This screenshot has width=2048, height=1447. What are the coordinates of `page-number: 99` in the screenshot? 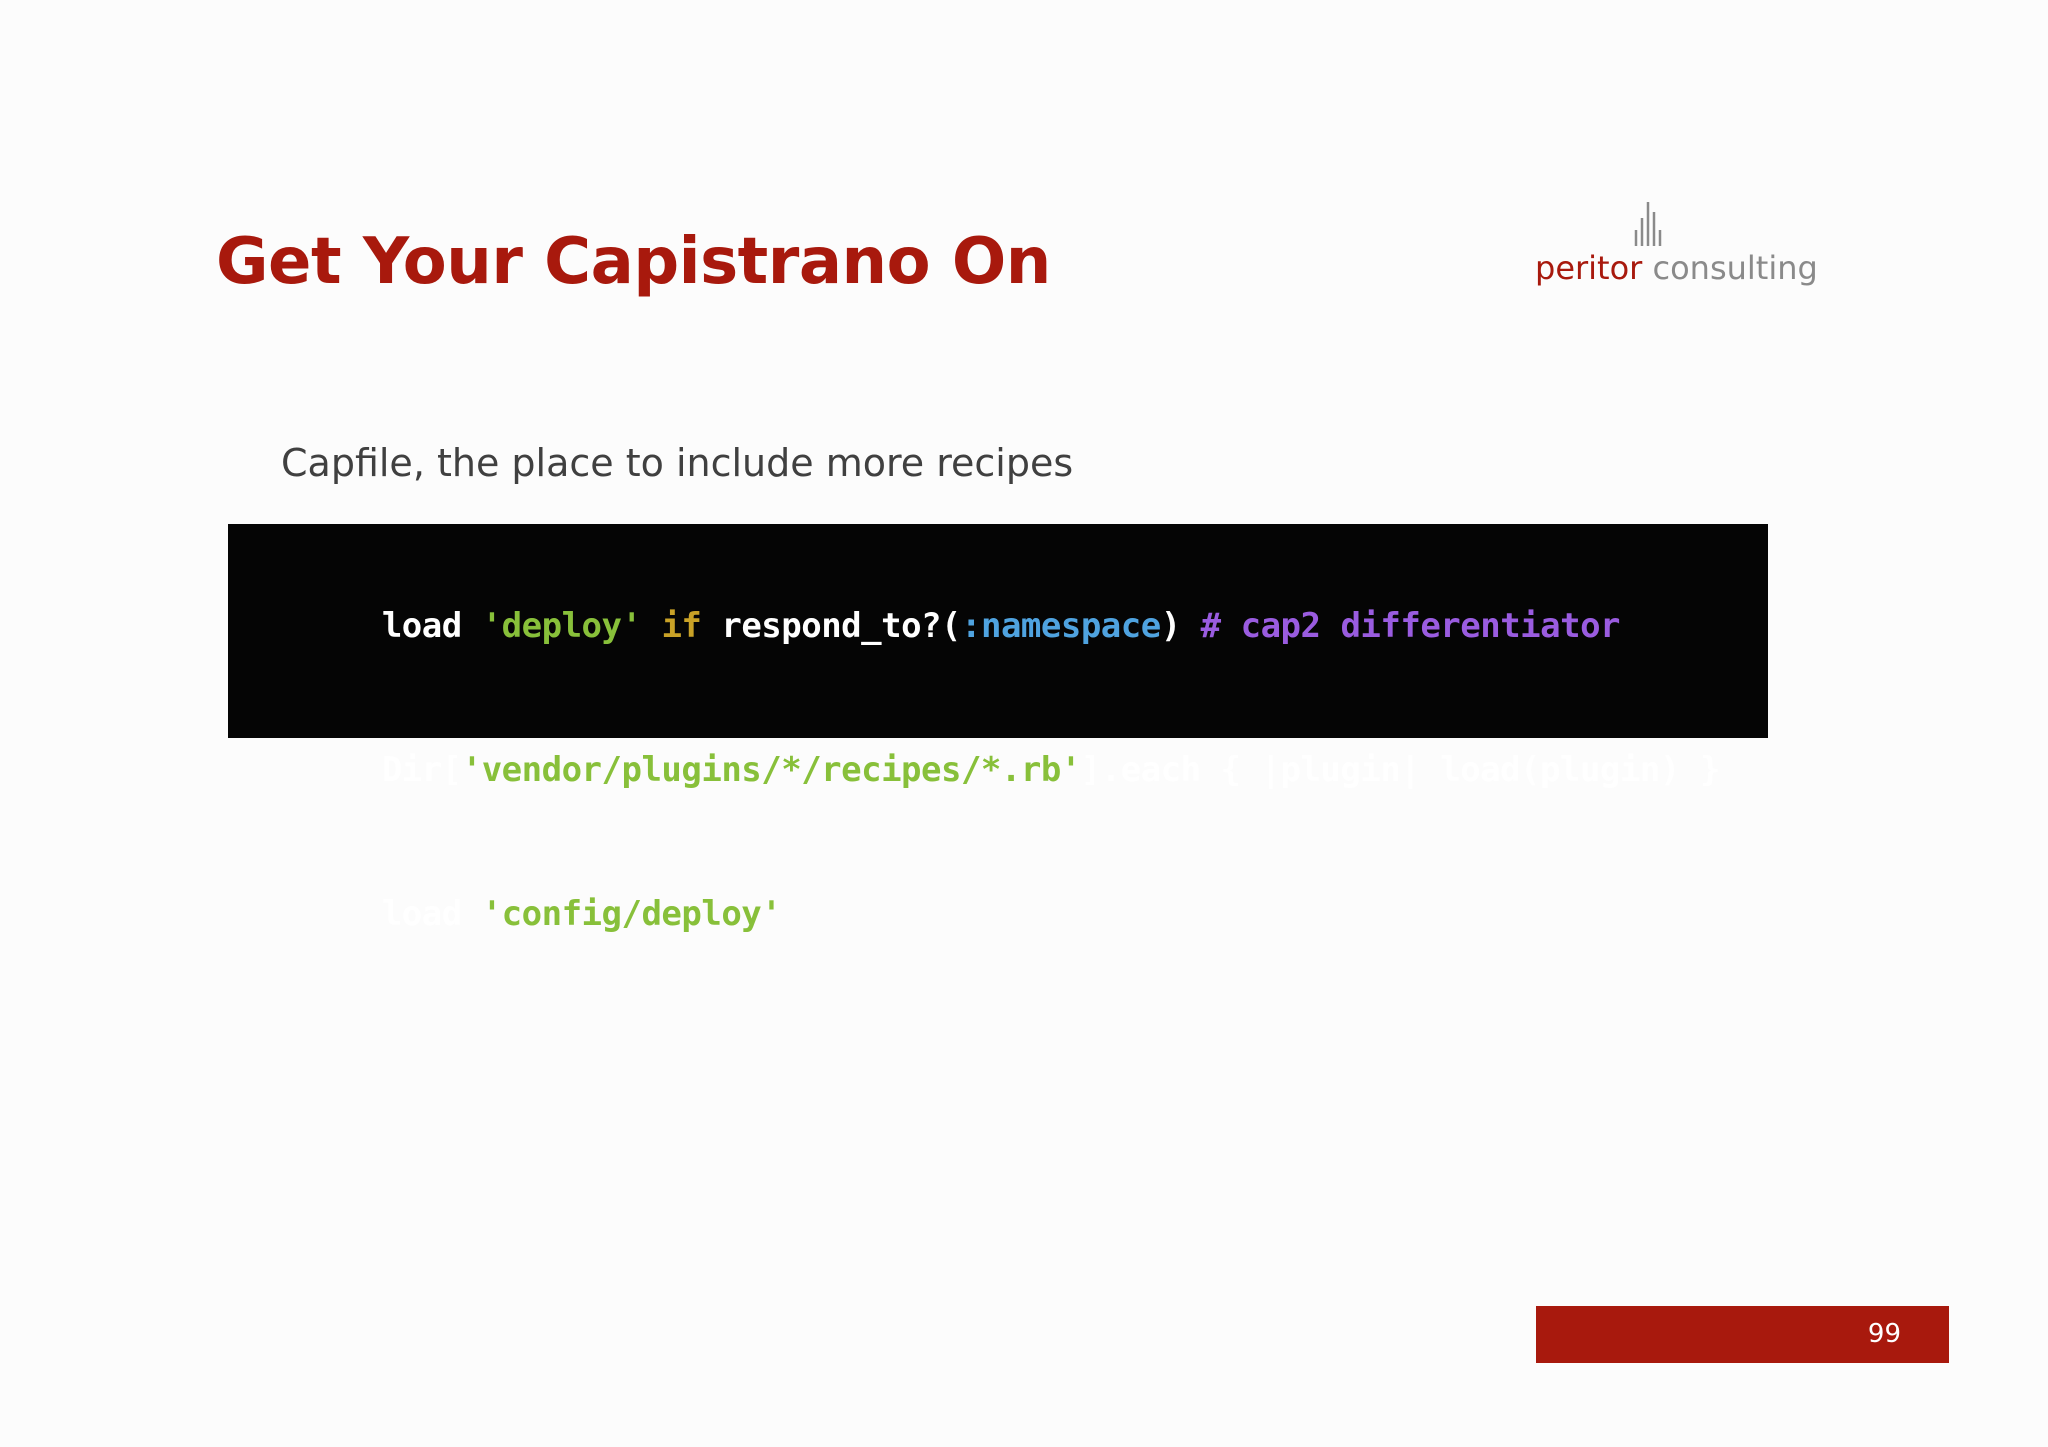 It's located at (1884, 1334).